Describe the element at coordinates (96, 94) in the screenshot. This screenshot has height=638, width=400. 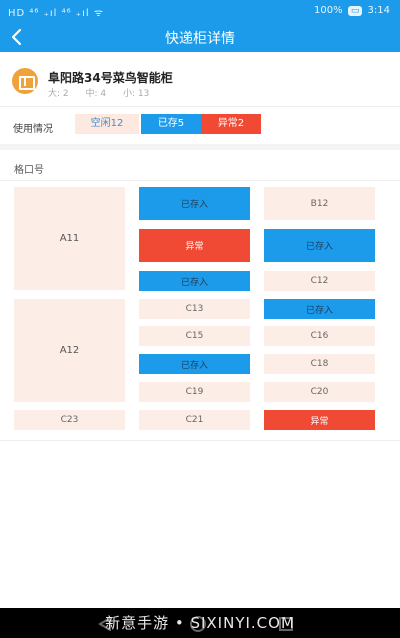
I see `size-medium: 中: 4` at that location.